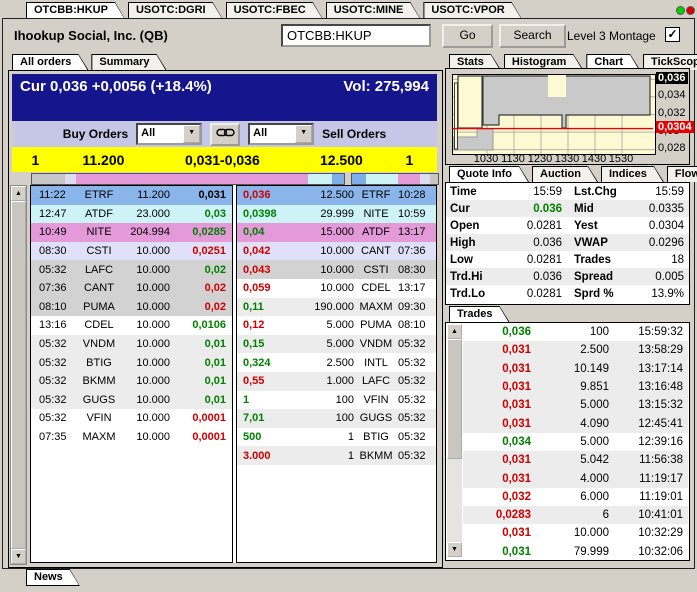 Image resolution: width=697 pixels, height=592 pixels. Describe the element at coordinates (356, 35) in the screenshot. I see `symbol-input` at that location.